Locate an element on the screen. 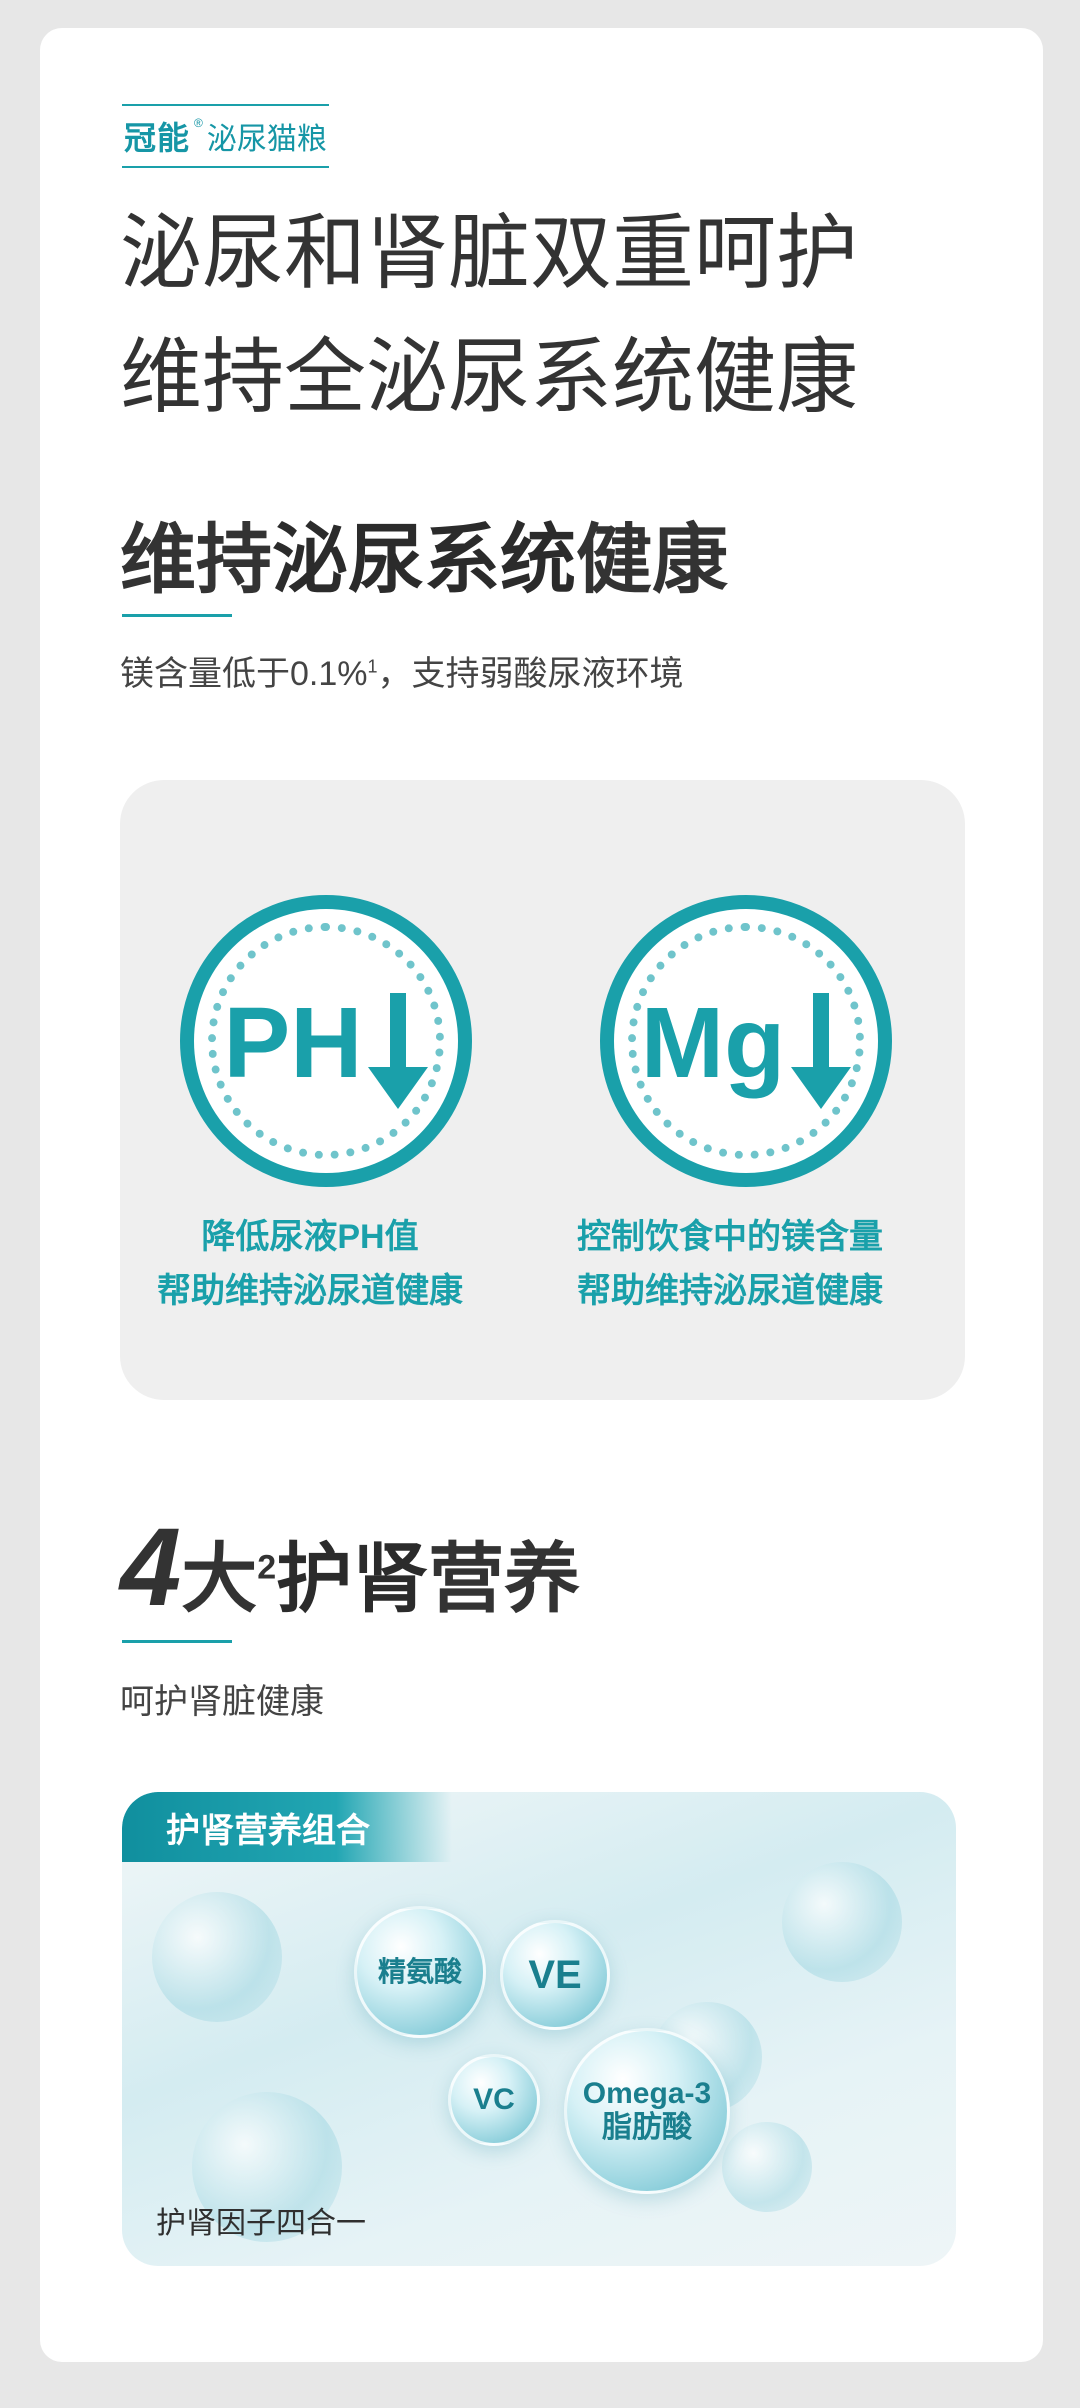 The width and height of the screenshot is (1080, 2408). ph-caption-line1: 降低尿液PH值 is located at coordinates (310, 1237).